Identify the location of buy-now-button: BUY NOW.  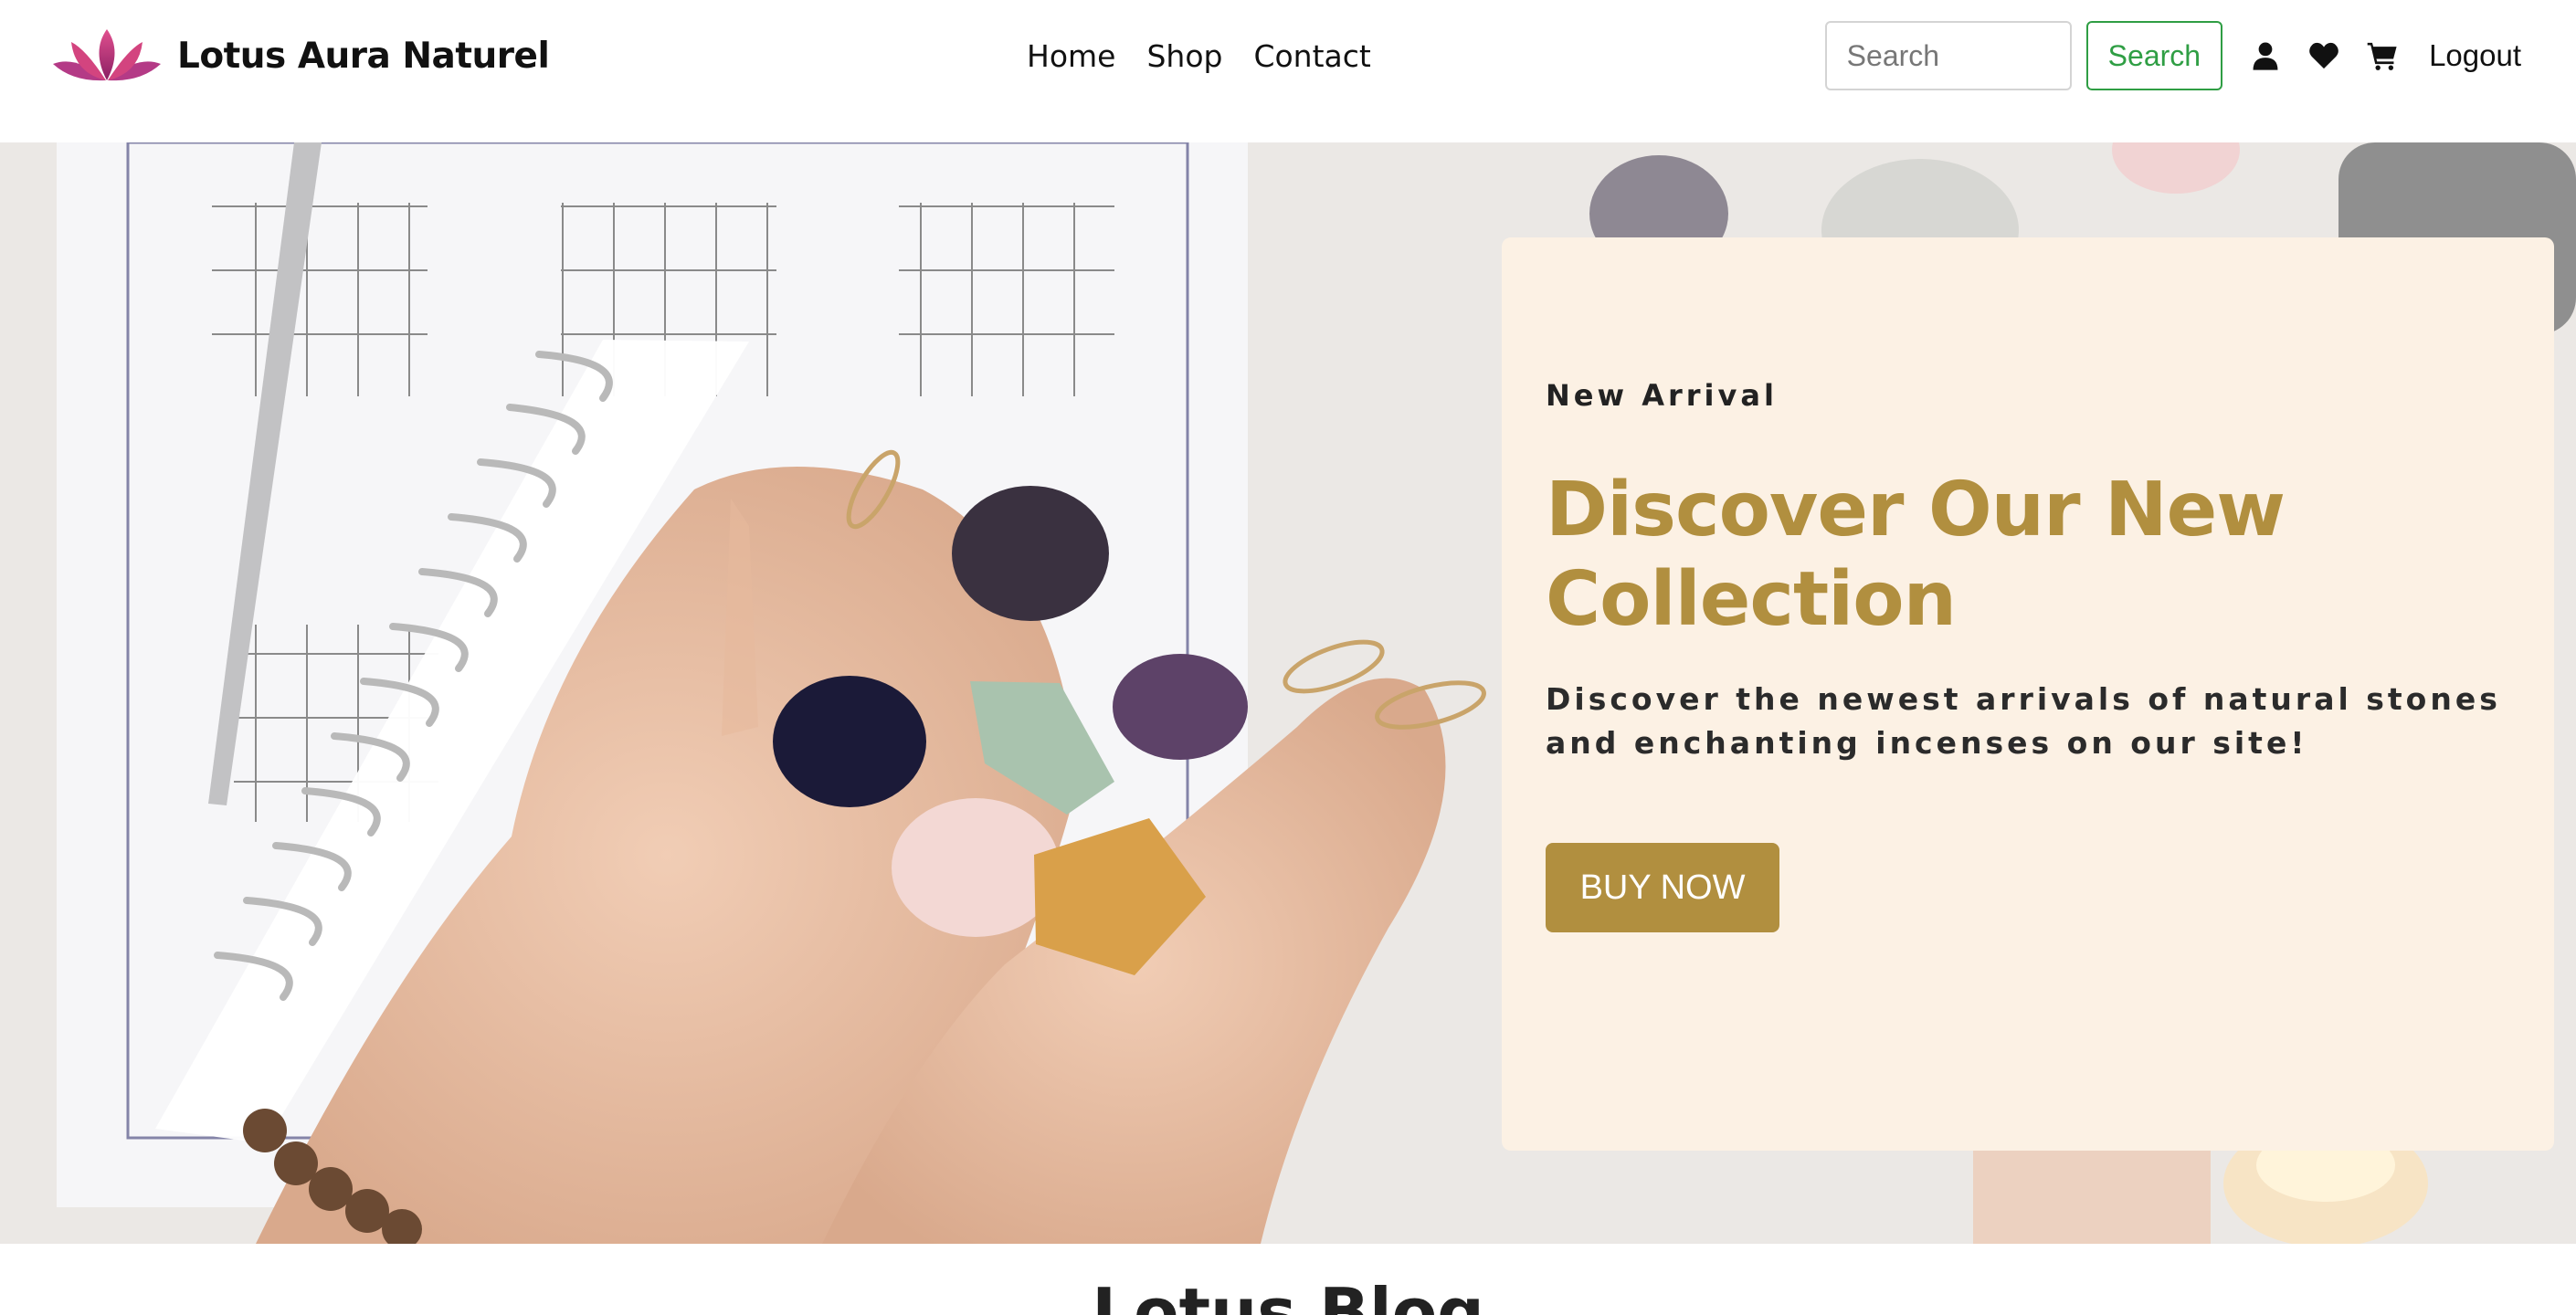
(1662, 887).